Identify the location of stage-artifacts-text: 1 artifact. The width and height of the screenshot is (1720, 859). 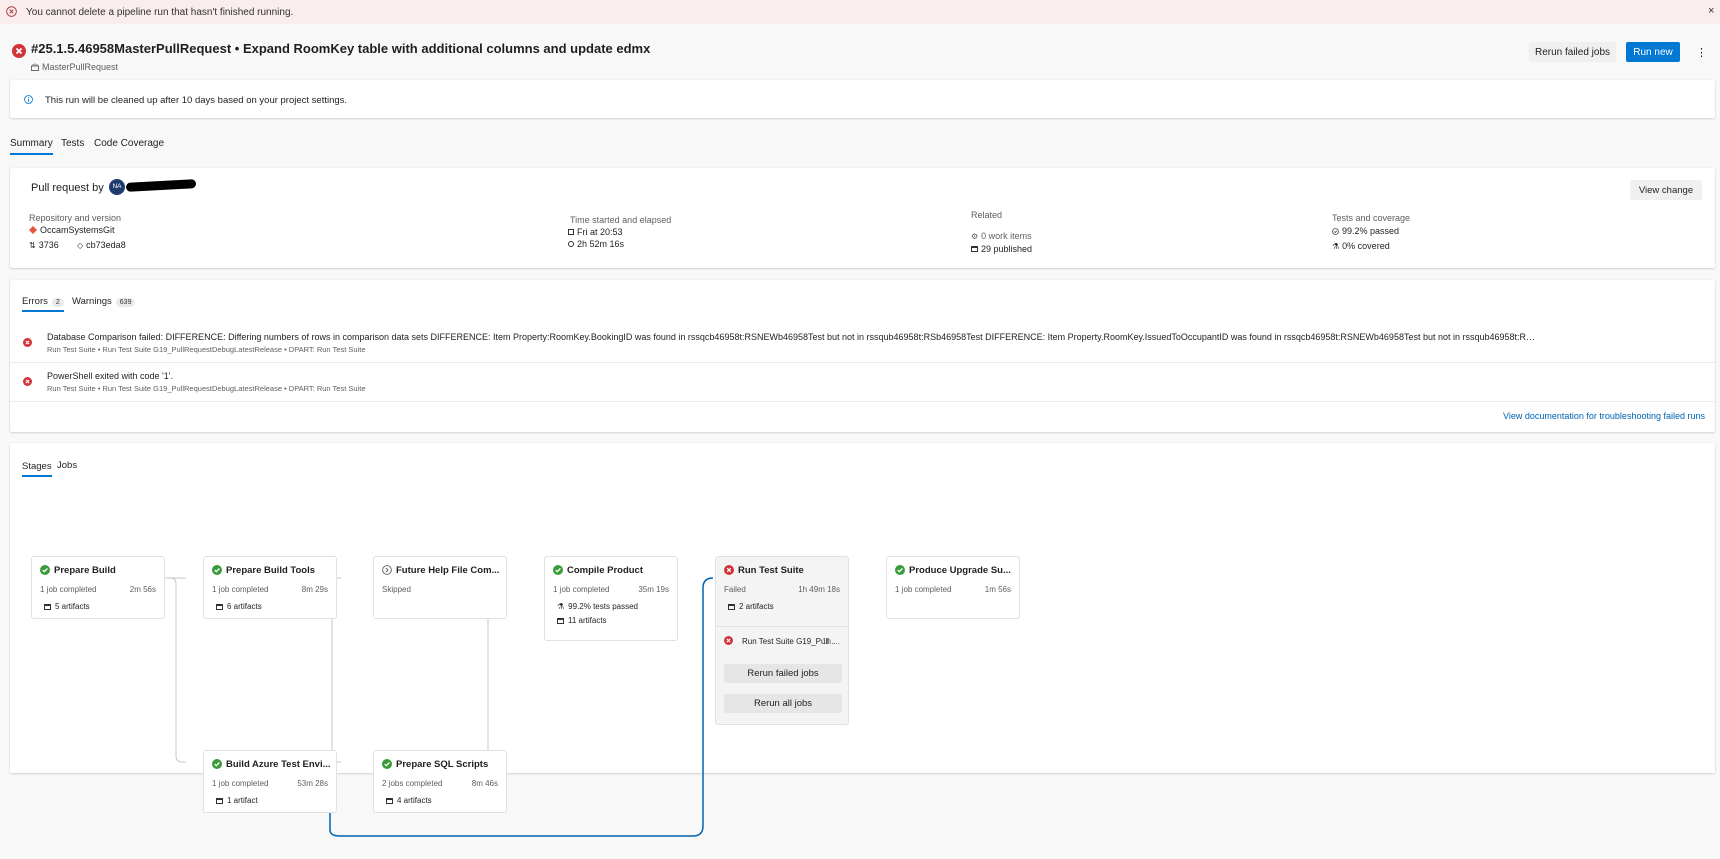
(242, 800).